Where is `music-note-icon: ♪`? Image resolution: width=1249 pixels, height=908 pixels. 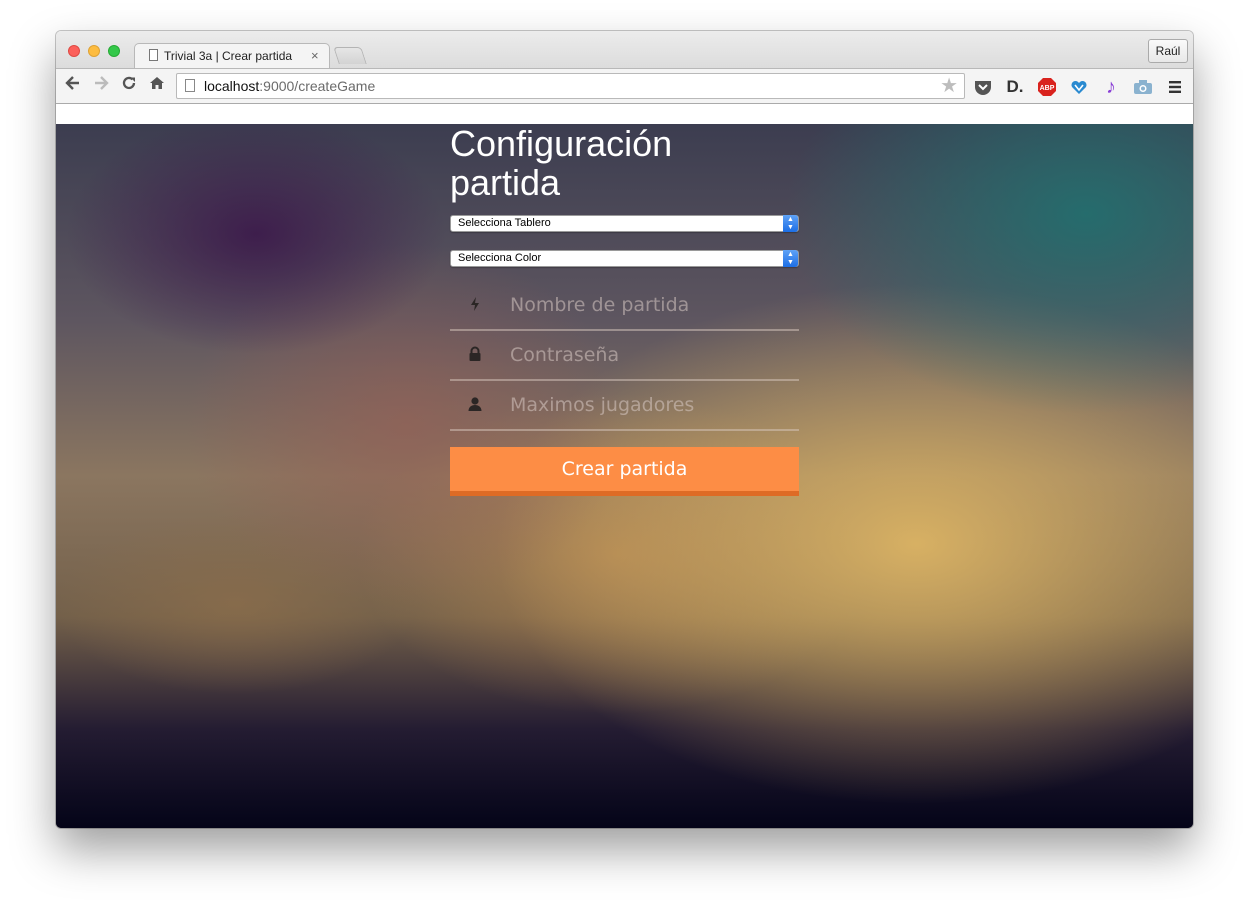 music-note-icon: ♪ is located at coordinates (1111, 87).